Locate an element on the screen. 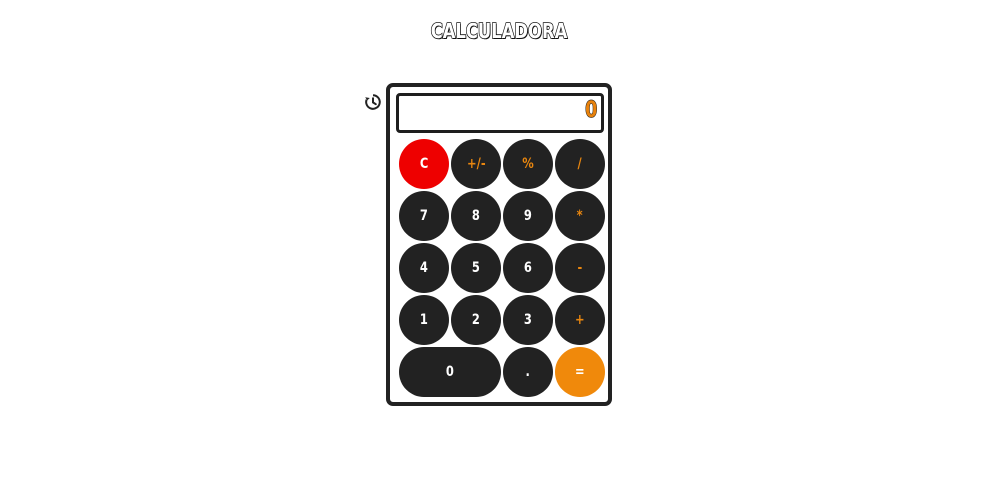  add-button: + is located at coordinates (580, 320).